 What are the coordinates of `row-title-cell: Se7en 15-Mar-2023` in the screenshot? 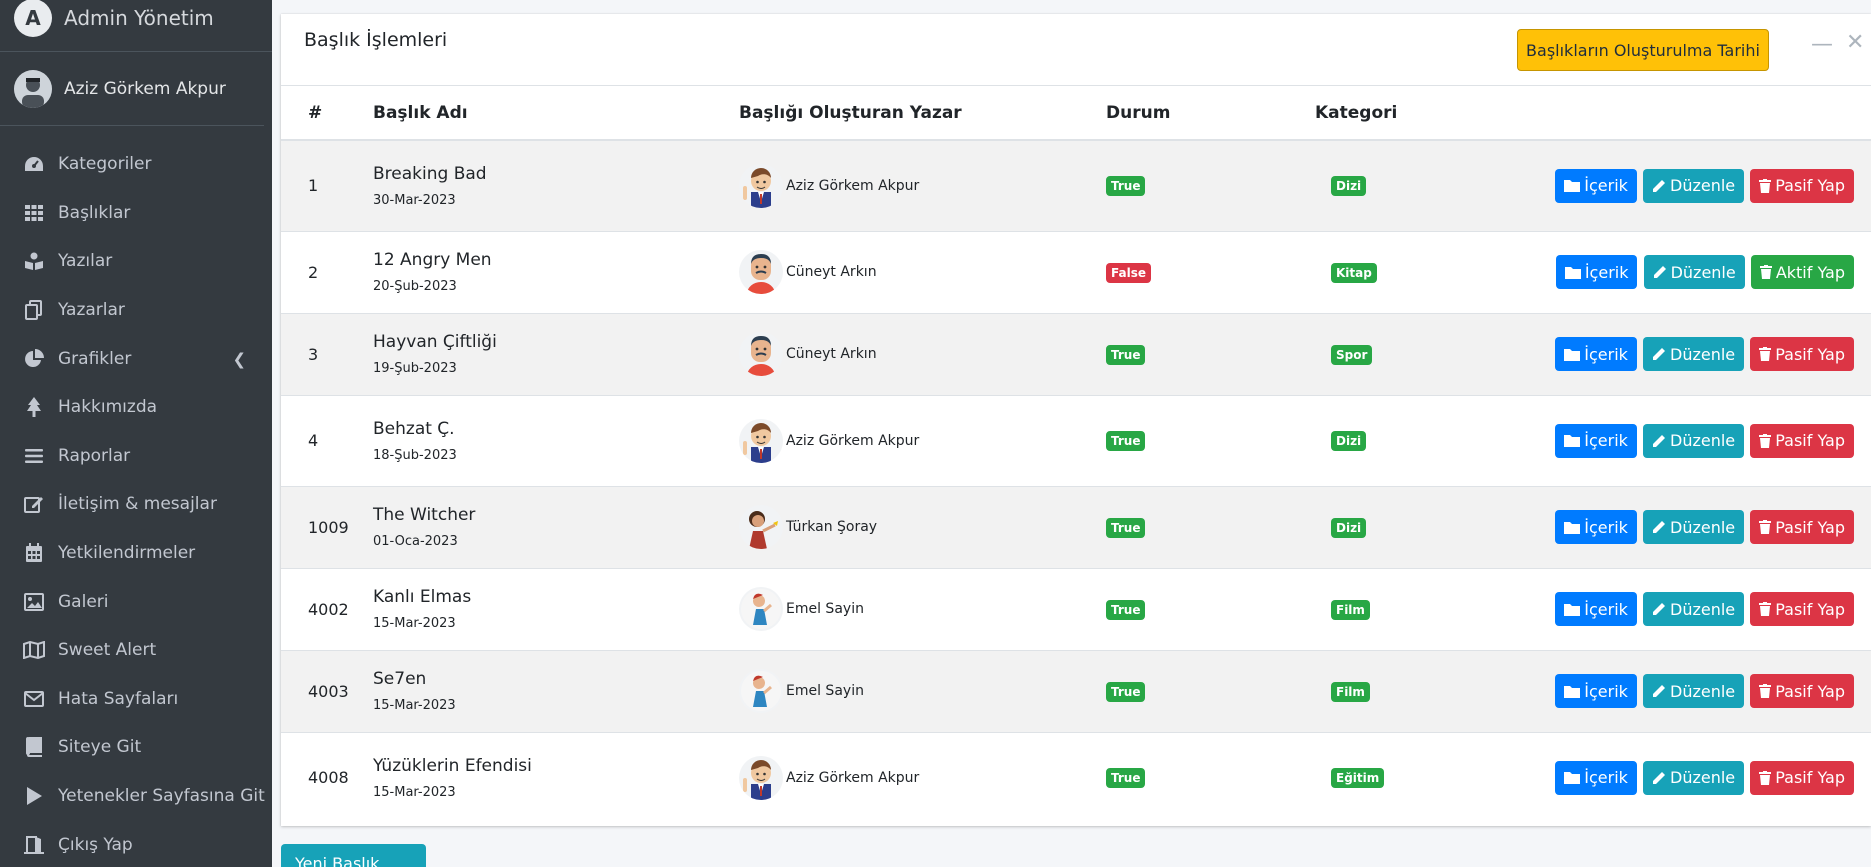 It's located at (556, 691).